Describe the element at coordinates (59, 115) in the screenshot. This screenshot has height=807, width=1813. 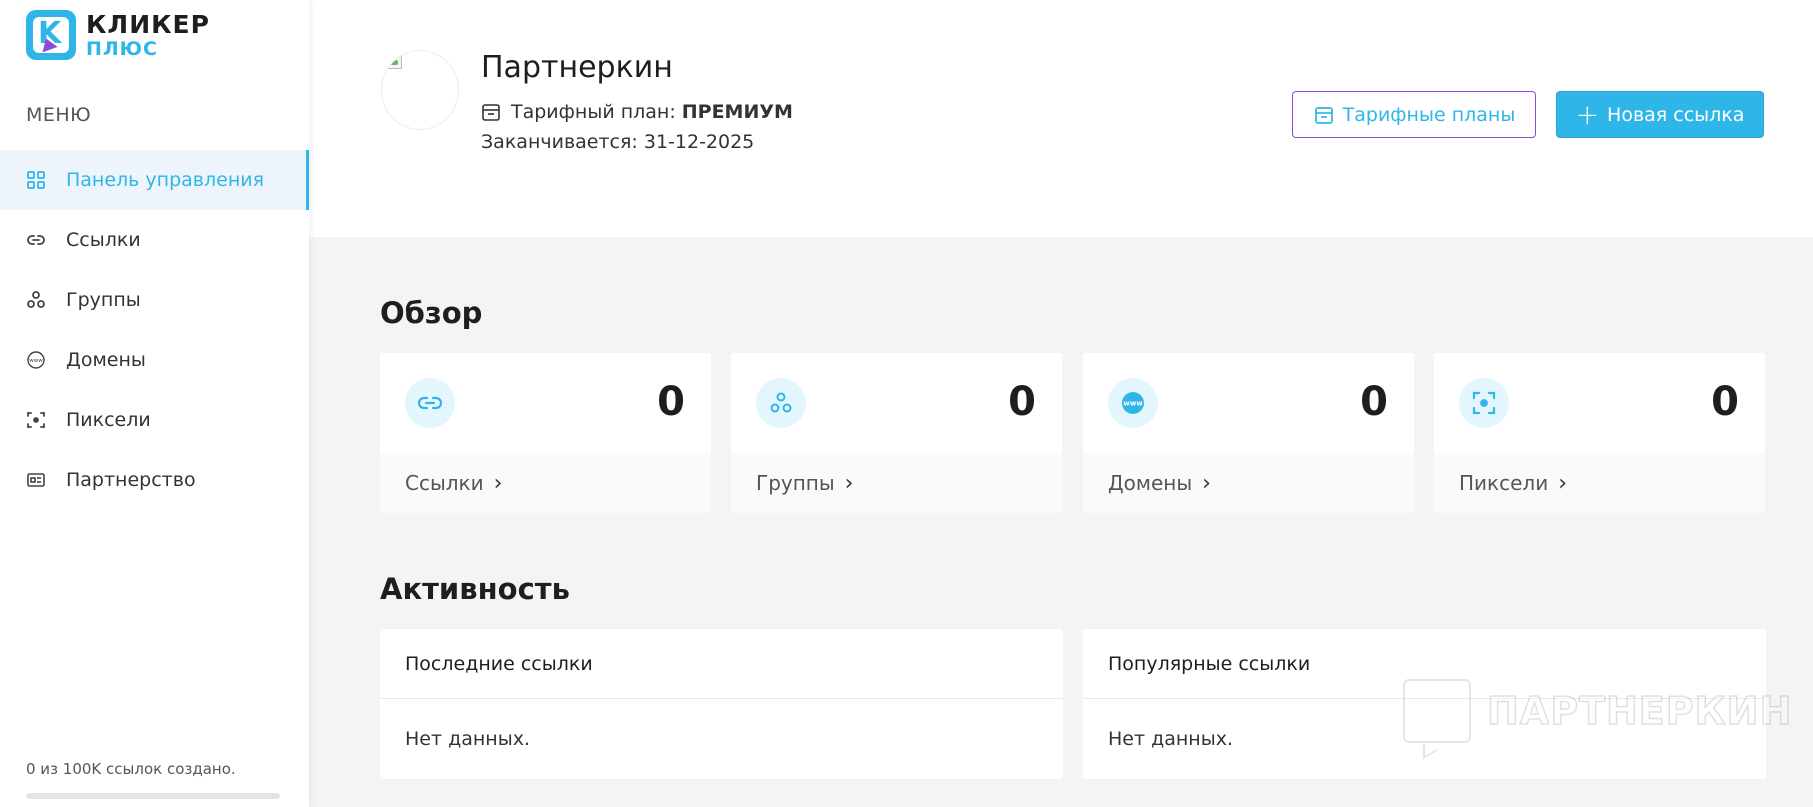
I see `menu-title: МЕНЮ` at that location.